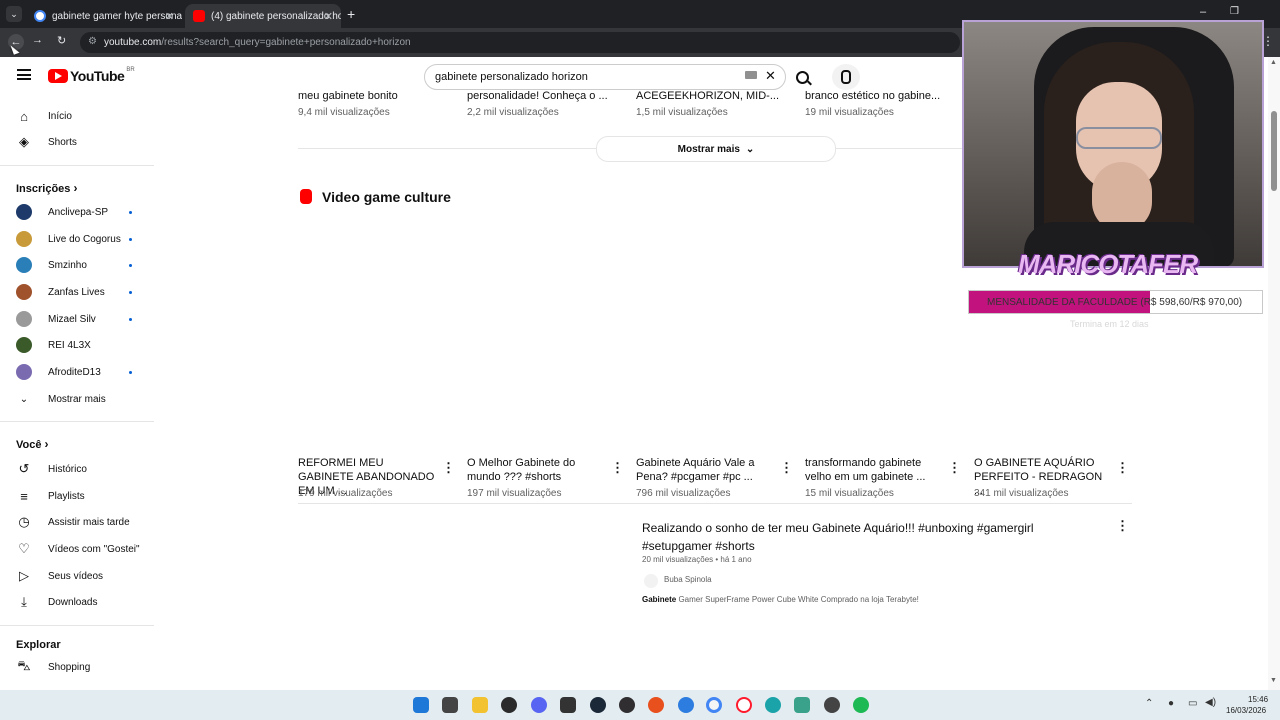 This screenshot has height=720, width=1280. What do you see at coordinates (1246, 710) in the screenshot?
I see `clock-date: 16/03/2026` at bounding box center [1246, 710].